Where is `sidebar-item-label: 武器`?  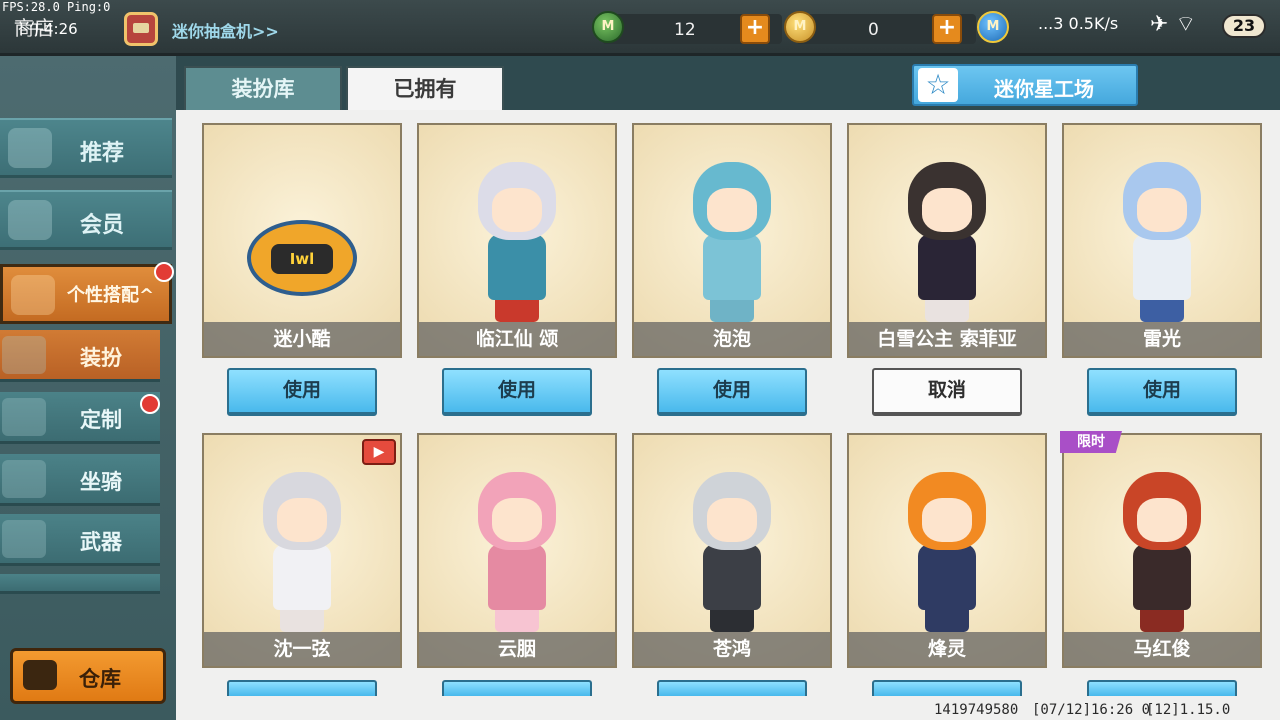
sidebar-item-label: 武器 is located at coordinates (101, 542).